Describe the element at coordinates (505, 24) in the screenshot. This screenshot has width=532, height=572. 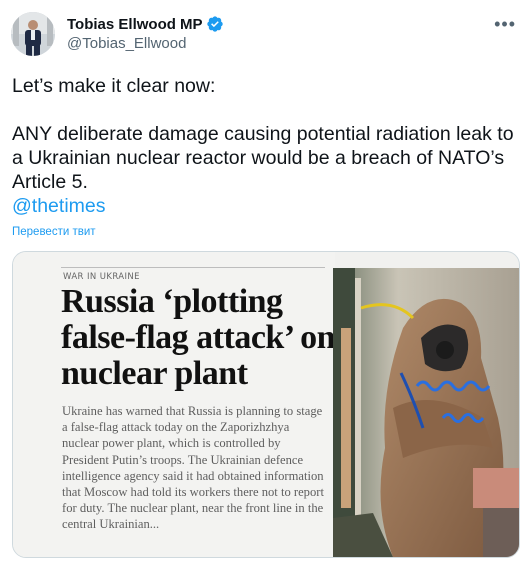
I see `more-options-icon: •••` at that location.